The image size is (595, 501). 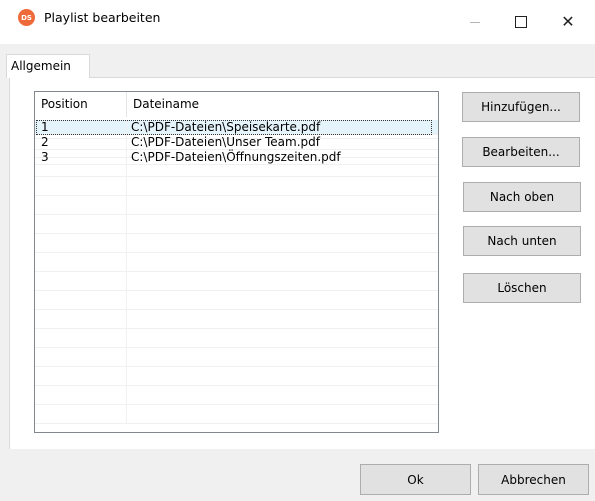 I want to click on table-header: Position Dateiname, so click(x=236, y=104).